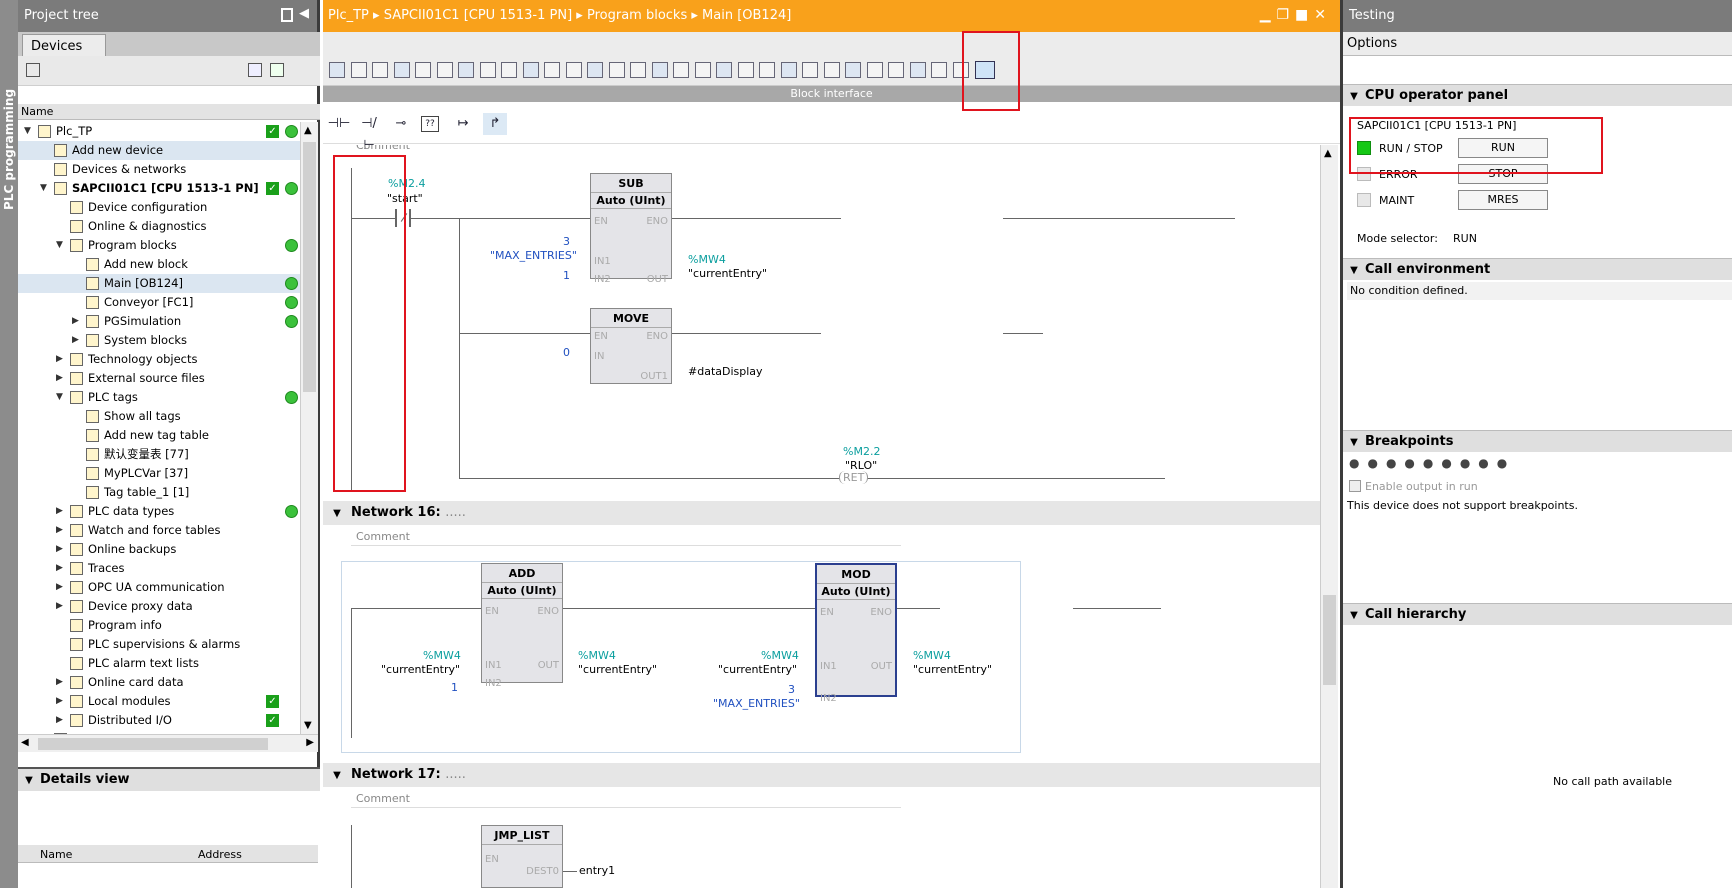 This screenshot has width=1732, height=888. What do you see at coordinates (626, 537) in the screenshot?
I see `net16-comment: Comment` at bounding box center [626, 537].